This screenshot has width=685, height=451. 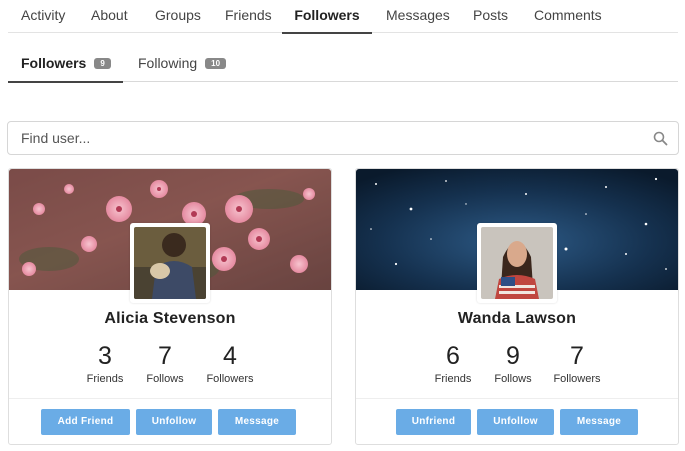 I want to click on search-input, so click(x=318, y=138).